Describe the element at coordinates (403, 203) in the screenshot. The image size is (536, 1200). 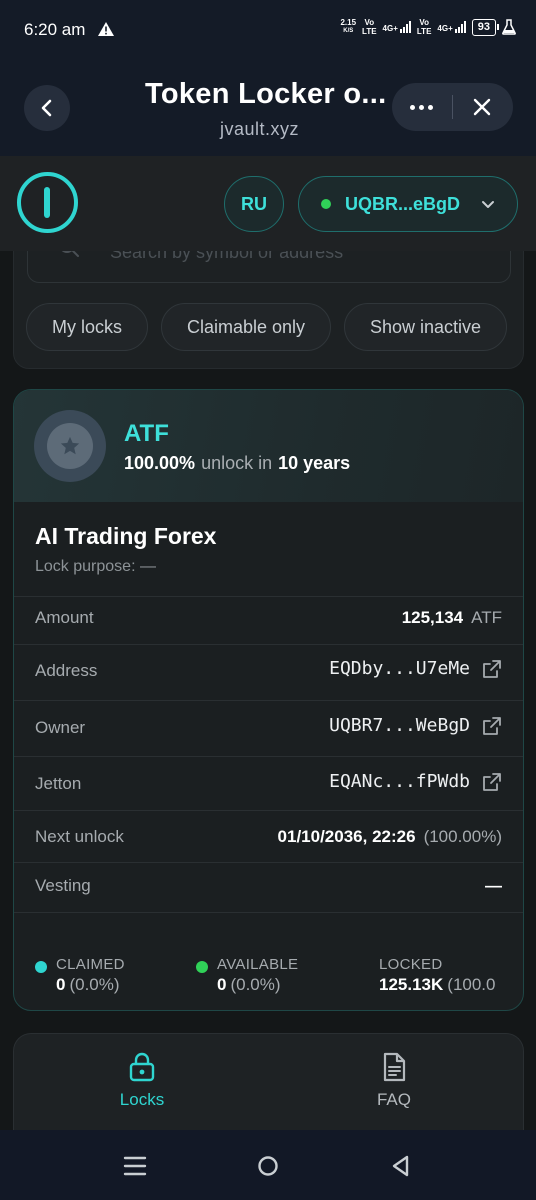
I see `wallet-address: UQBR...eBgD` at that location.